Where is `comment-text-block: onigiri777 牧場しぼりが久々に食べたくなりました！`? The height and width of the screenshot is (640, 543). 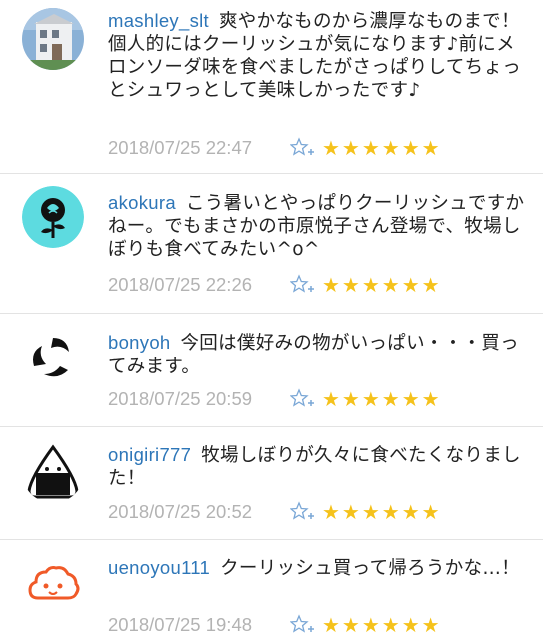 comment-text-block: onigiri777 牧場しぼりが久々に食べたくなりました！ is located at coordinates (318, 466).